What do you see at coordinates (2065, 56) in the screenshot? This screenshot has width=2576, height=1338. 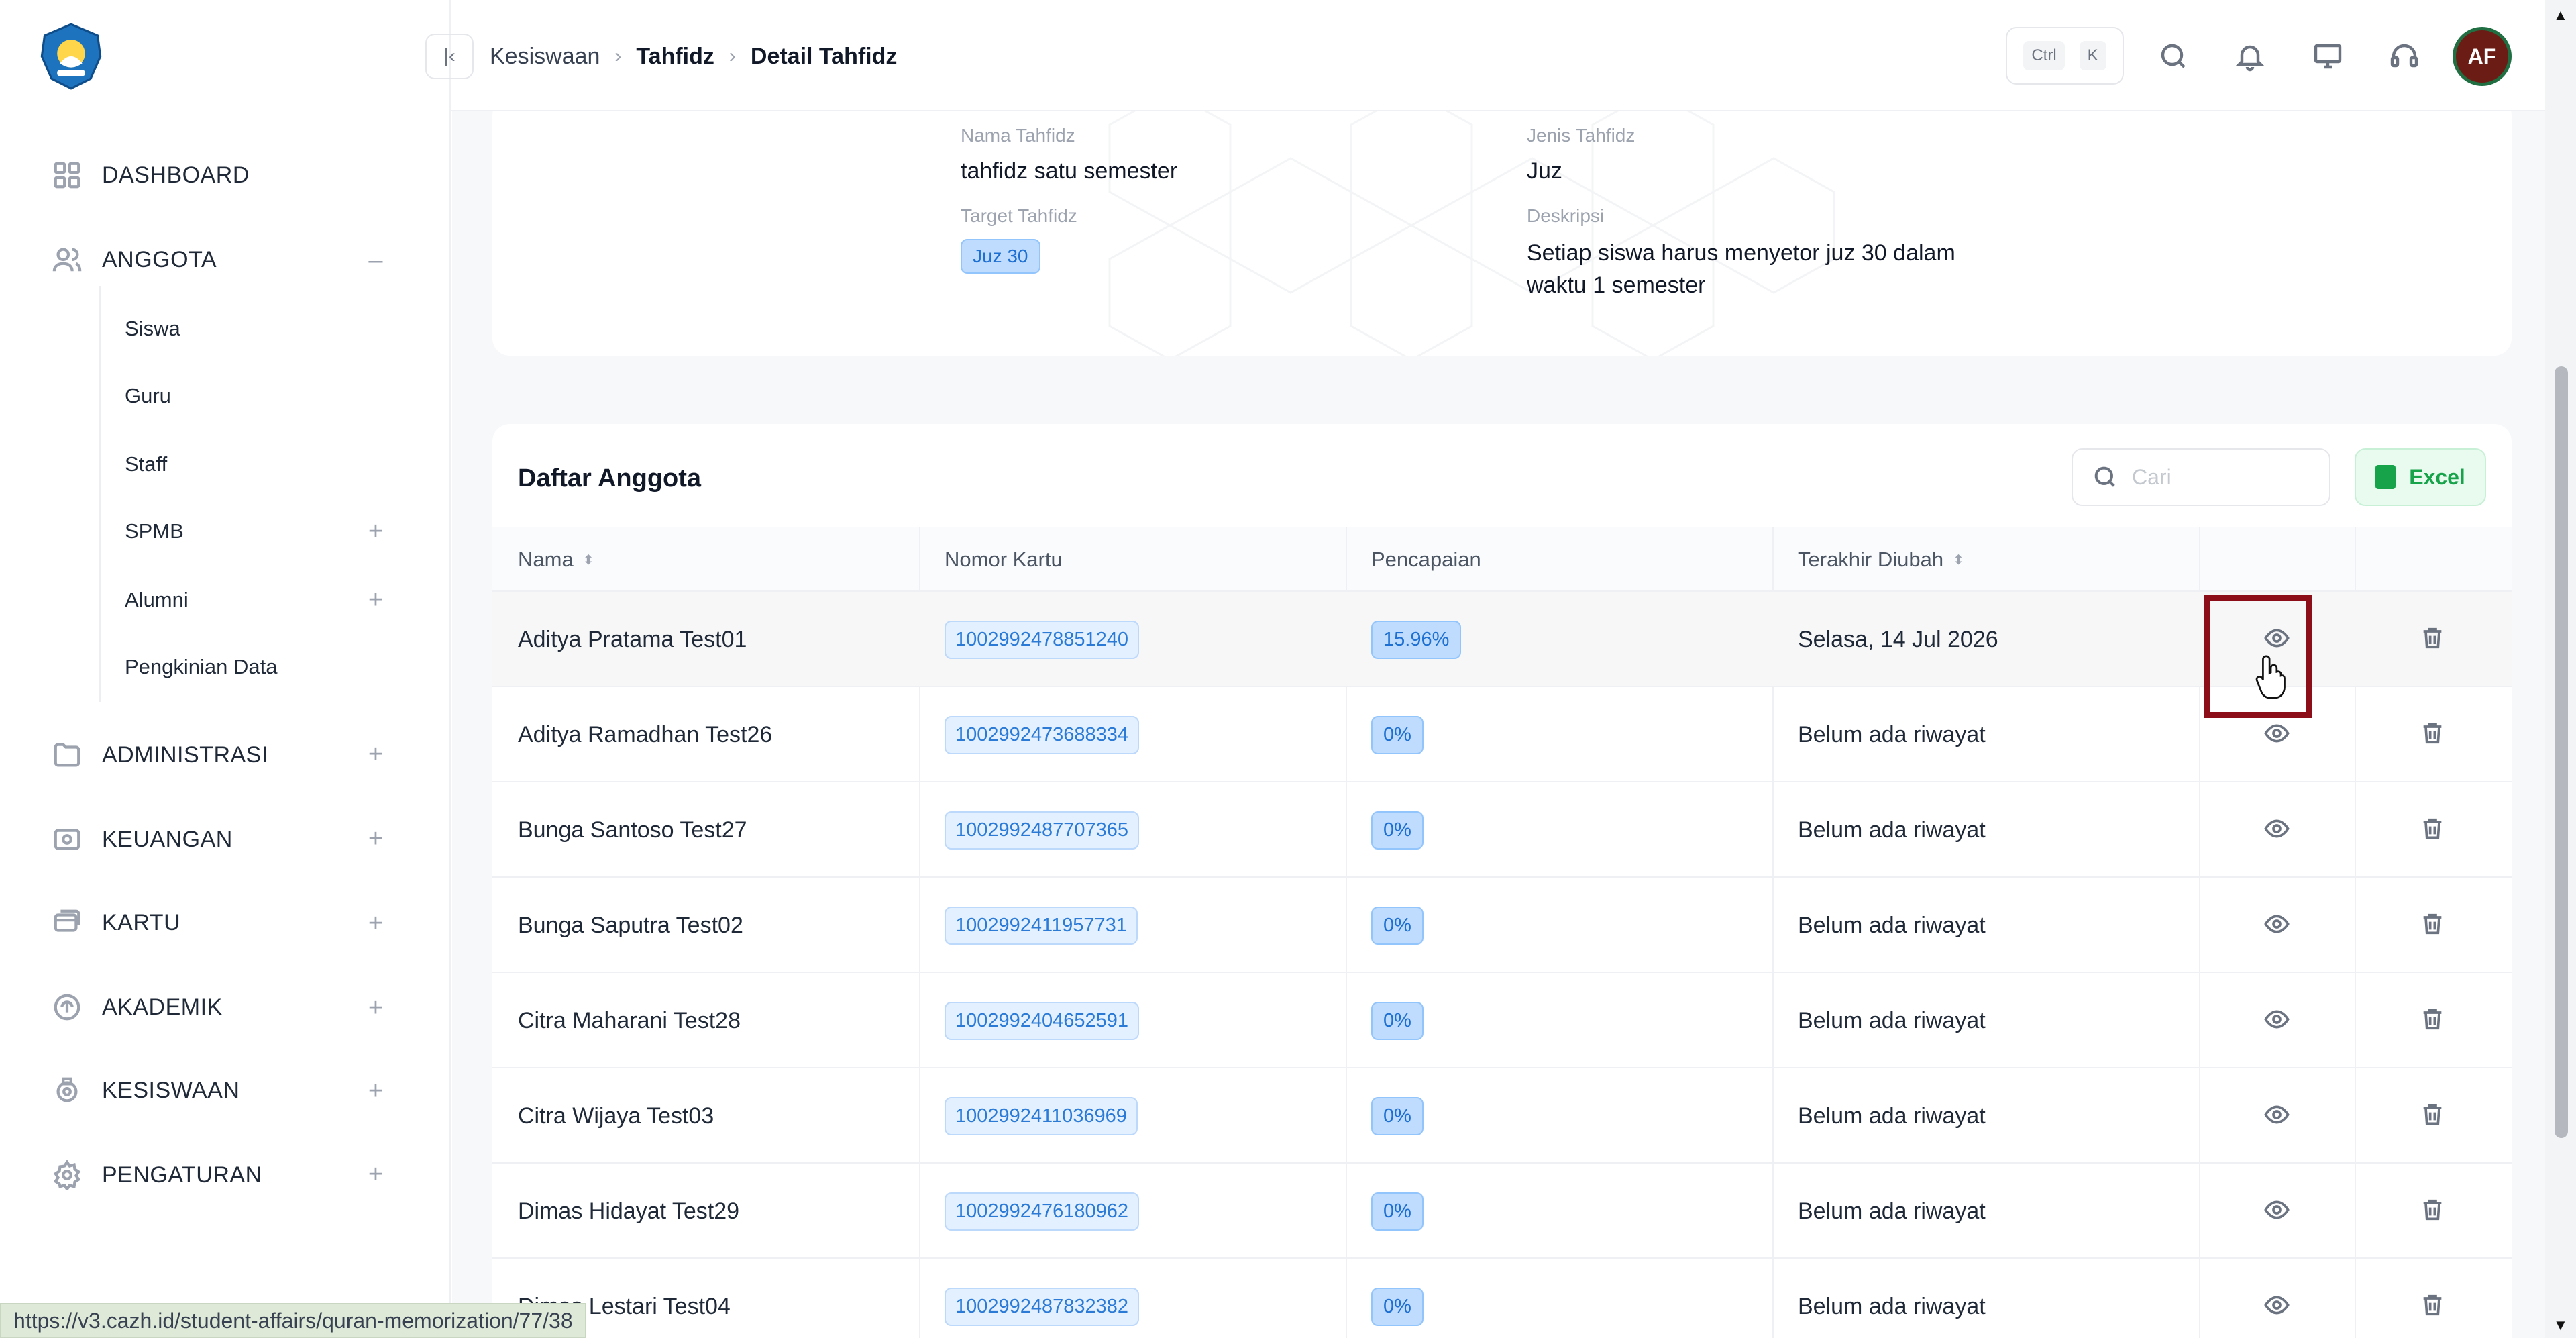 I see `command-palette-shortcut: Ctrl K` at bounding box center [2065, 56].